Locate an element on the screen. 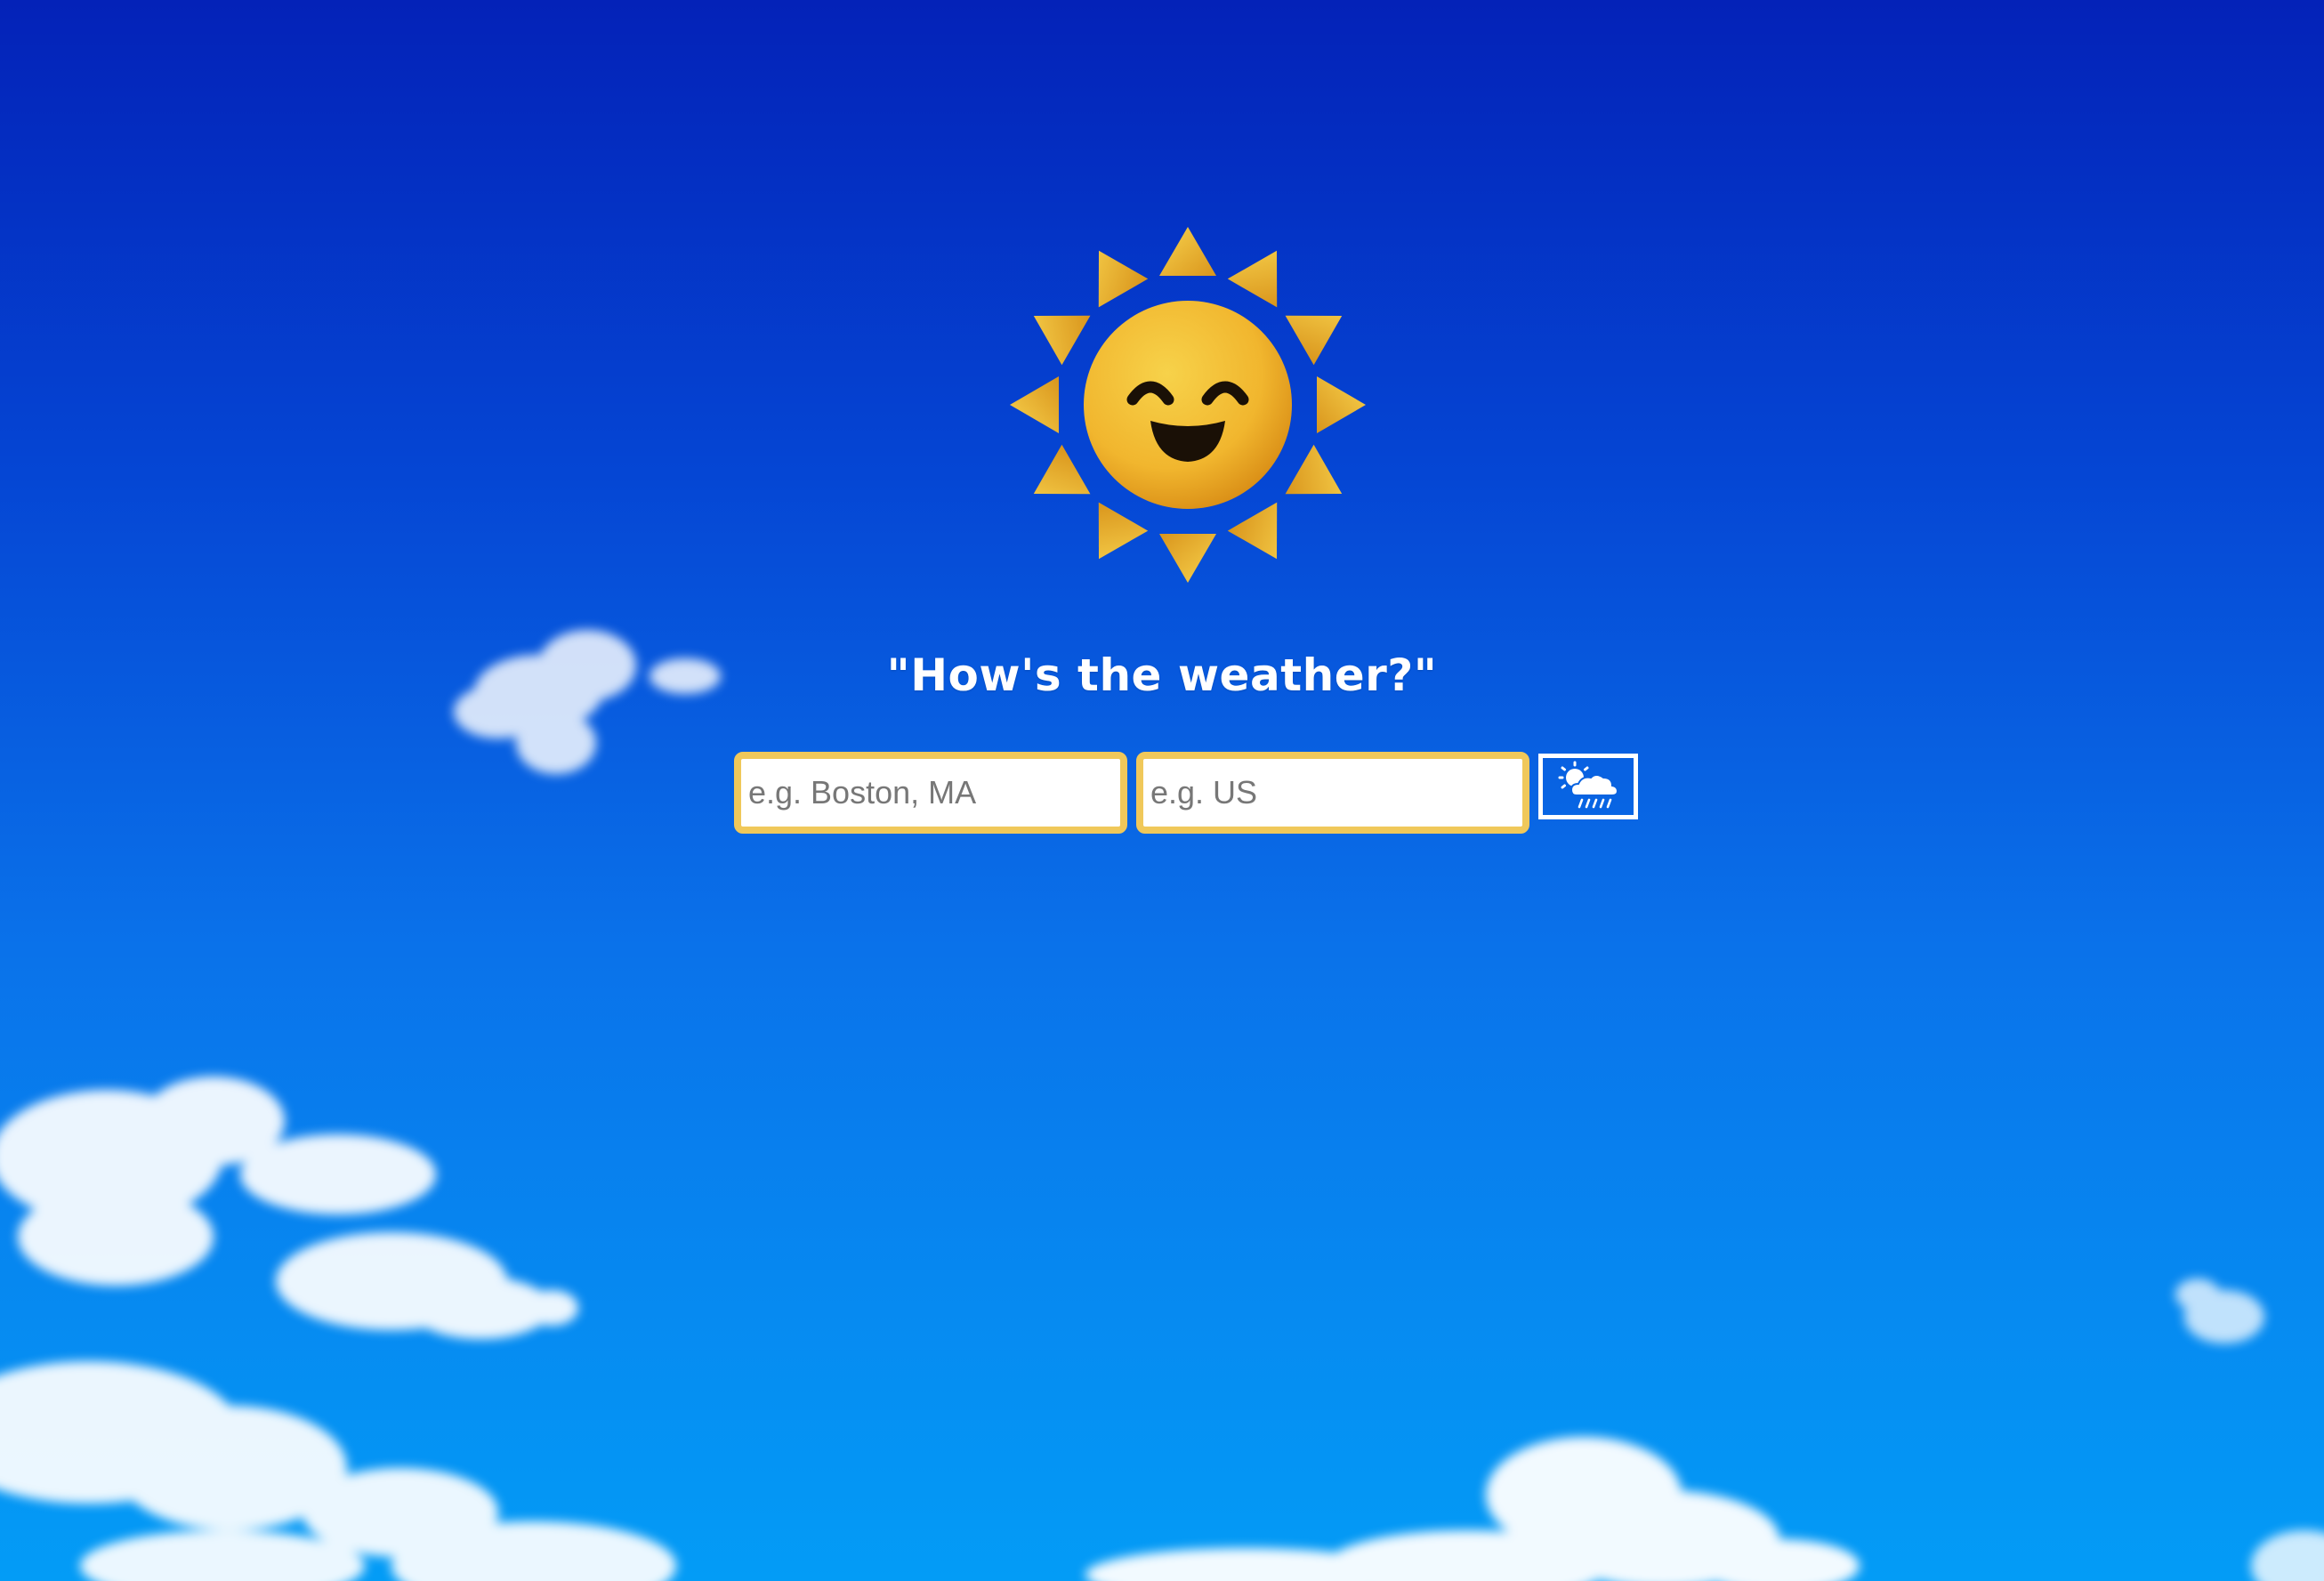 Image resolution: width=2324 pixels, height=1581 pixels. sun-cloud-rain-icon is located at coordinates (1588, 785).